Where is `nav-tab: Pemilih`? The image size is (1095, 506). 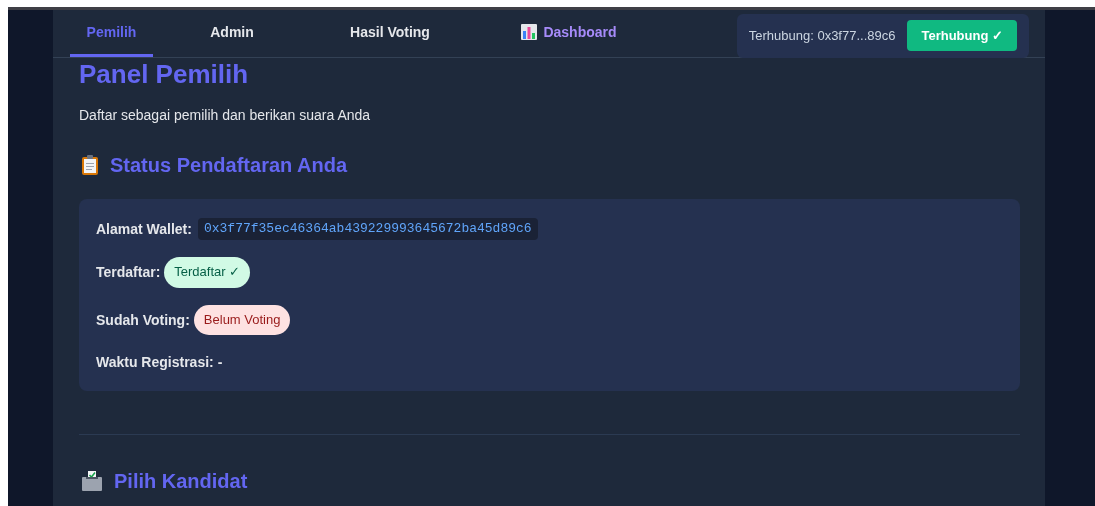 nav-tab: Pemilih is located at coordinates (111, 33).